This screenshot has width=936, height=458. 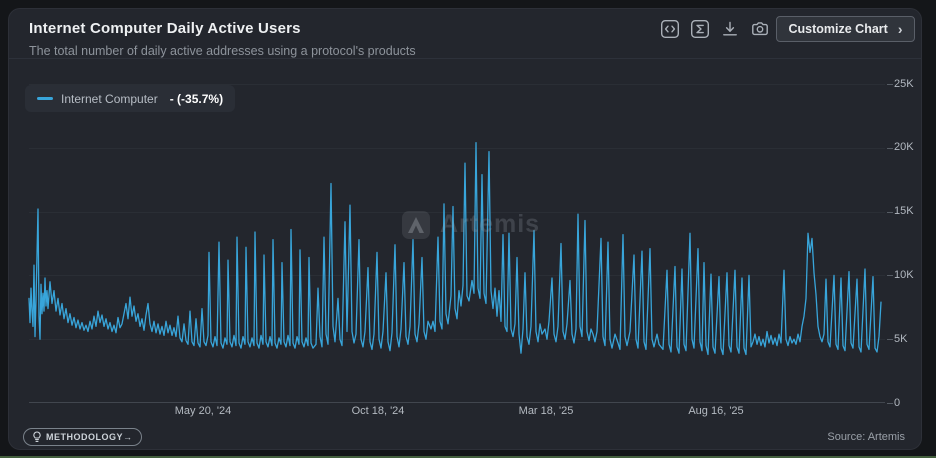 I want to click on chevron-right-icon: ›, so click(x=900, y=29).